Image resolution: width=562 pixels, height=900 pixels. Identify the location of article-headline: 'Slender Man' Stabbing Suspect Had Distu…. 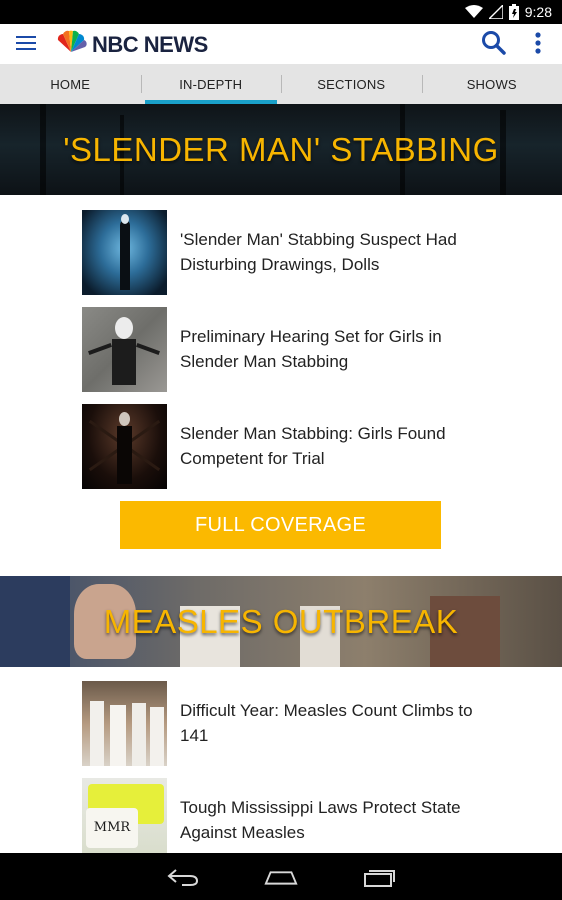
(318, 252).